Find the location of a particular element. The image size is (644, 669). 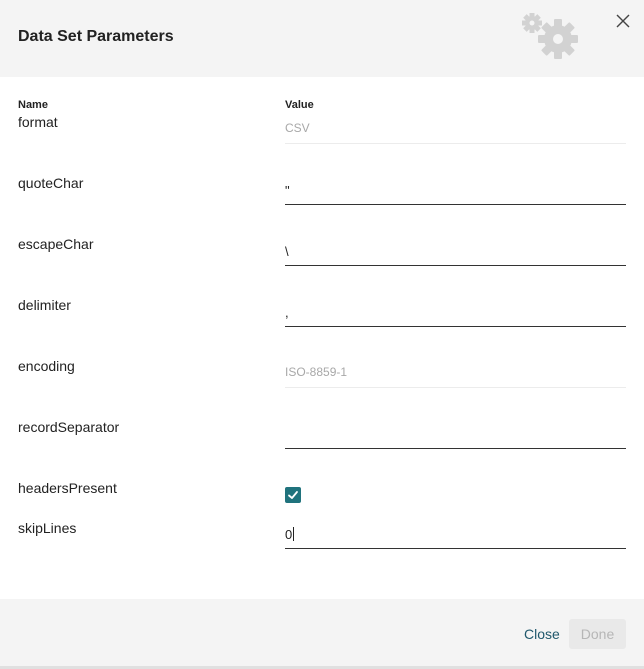

done-button: Done is located at coordinates (597, 634).